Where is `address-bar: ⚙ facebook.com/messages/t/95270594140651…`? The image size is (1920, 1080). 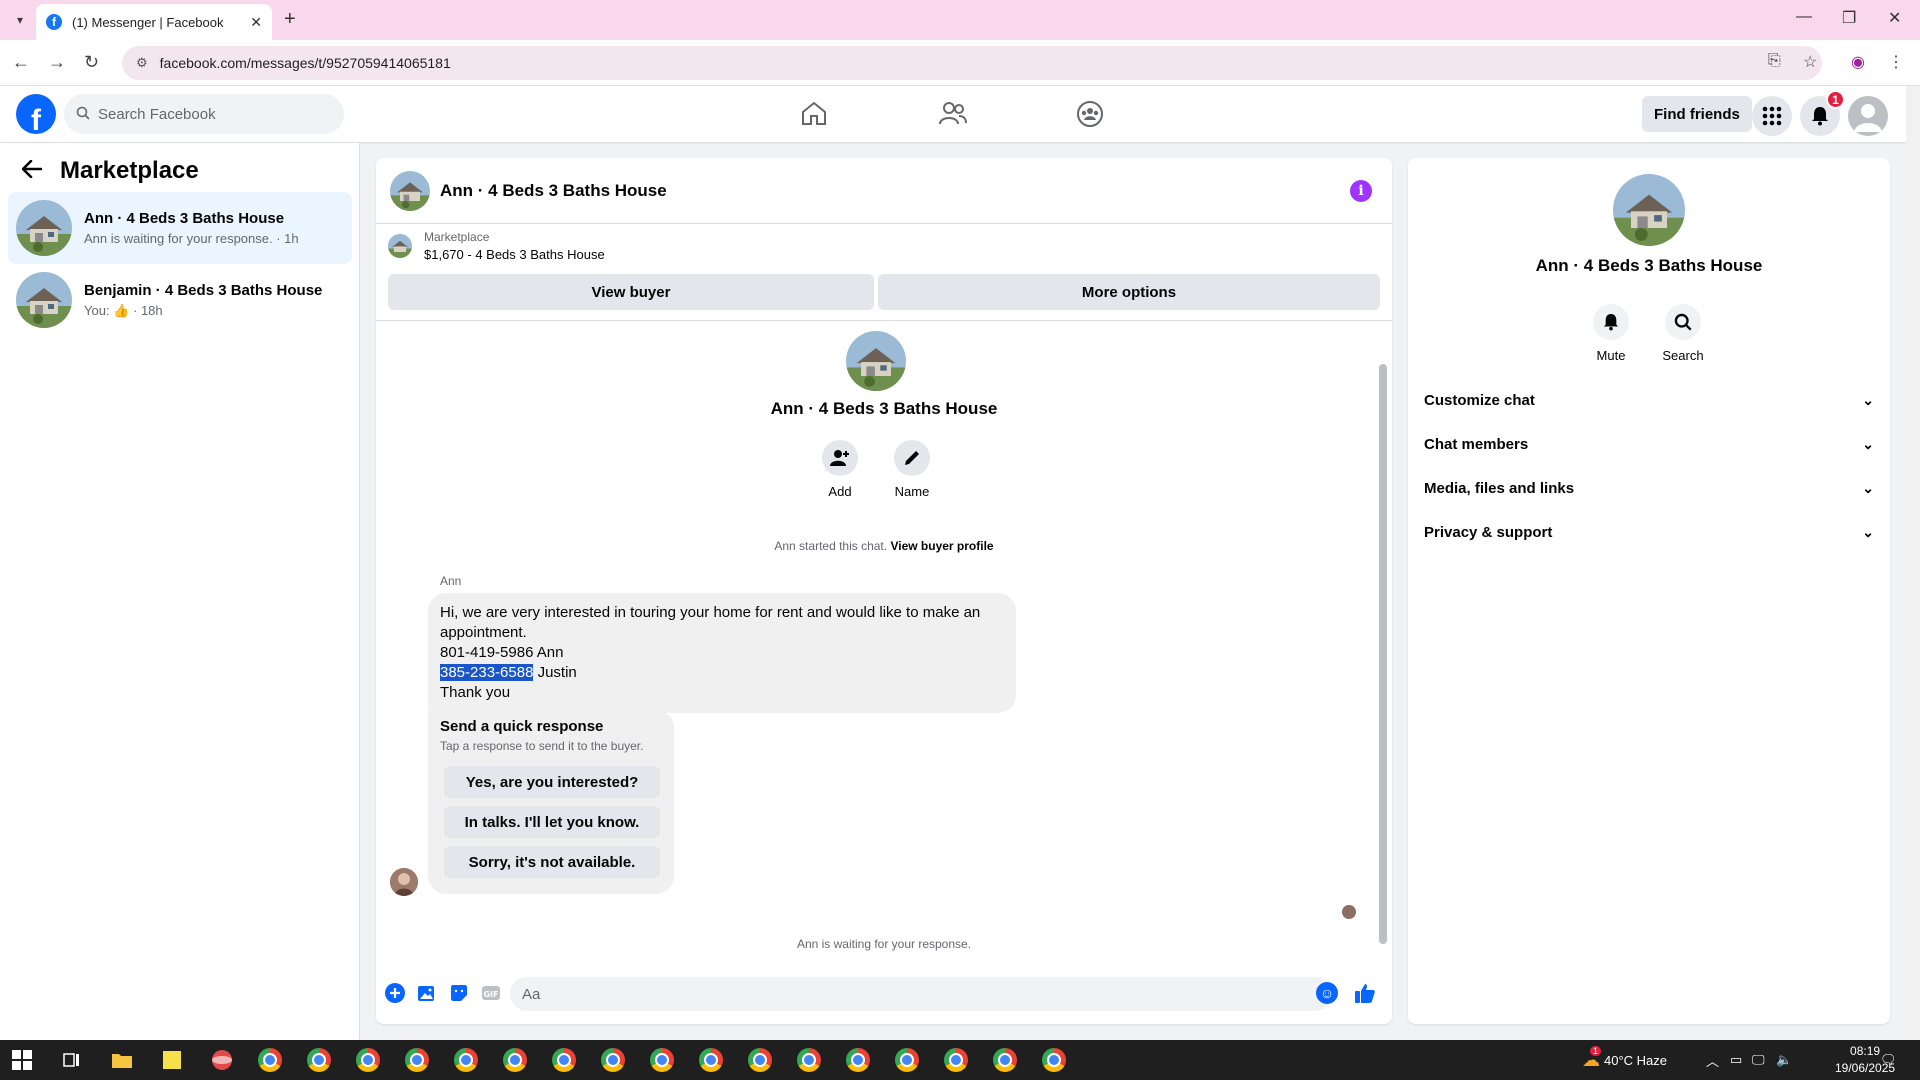
address-bar: ⚙ facebook.com/messages/t/95270594140651… is located at coordinates (972, 63).